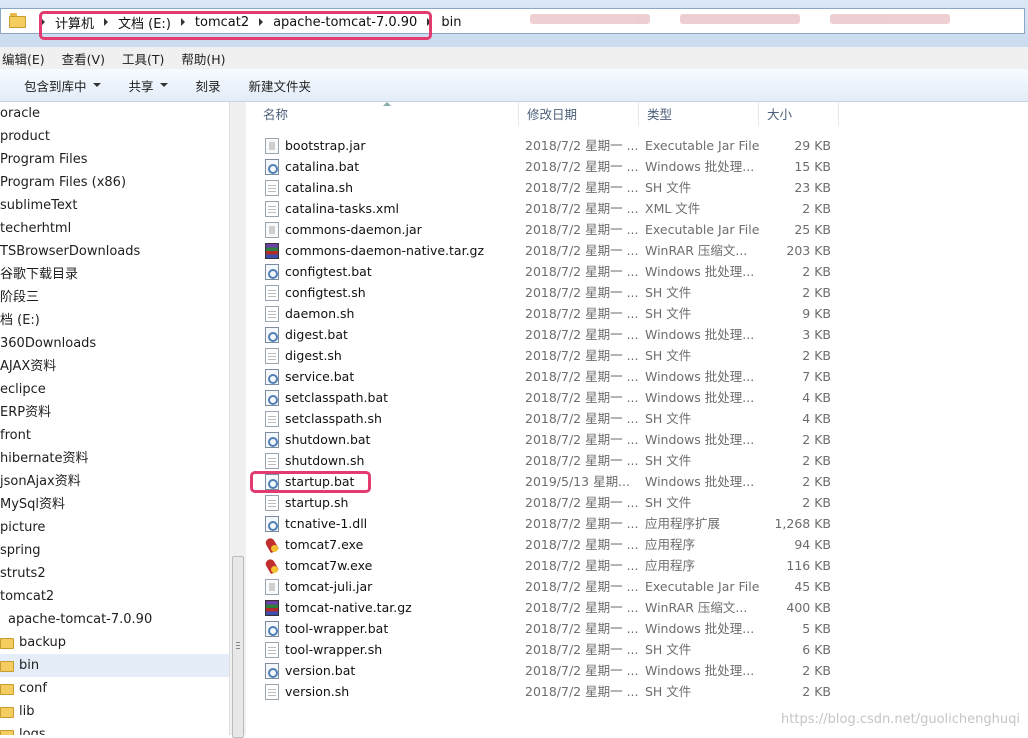  Describe the element at coordinates (222, 22) in the screenshot. I see `breadcrumb-tomcat2: tomcat2` at that location.